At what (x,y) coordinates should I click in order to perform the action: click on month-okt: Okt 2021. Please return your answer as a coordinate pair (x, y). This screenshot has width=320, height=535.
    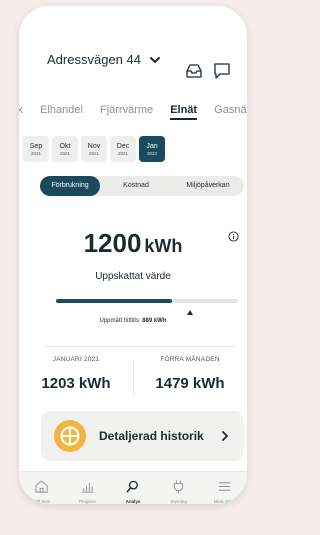
    Looking at the image, I should click on (65, 149).